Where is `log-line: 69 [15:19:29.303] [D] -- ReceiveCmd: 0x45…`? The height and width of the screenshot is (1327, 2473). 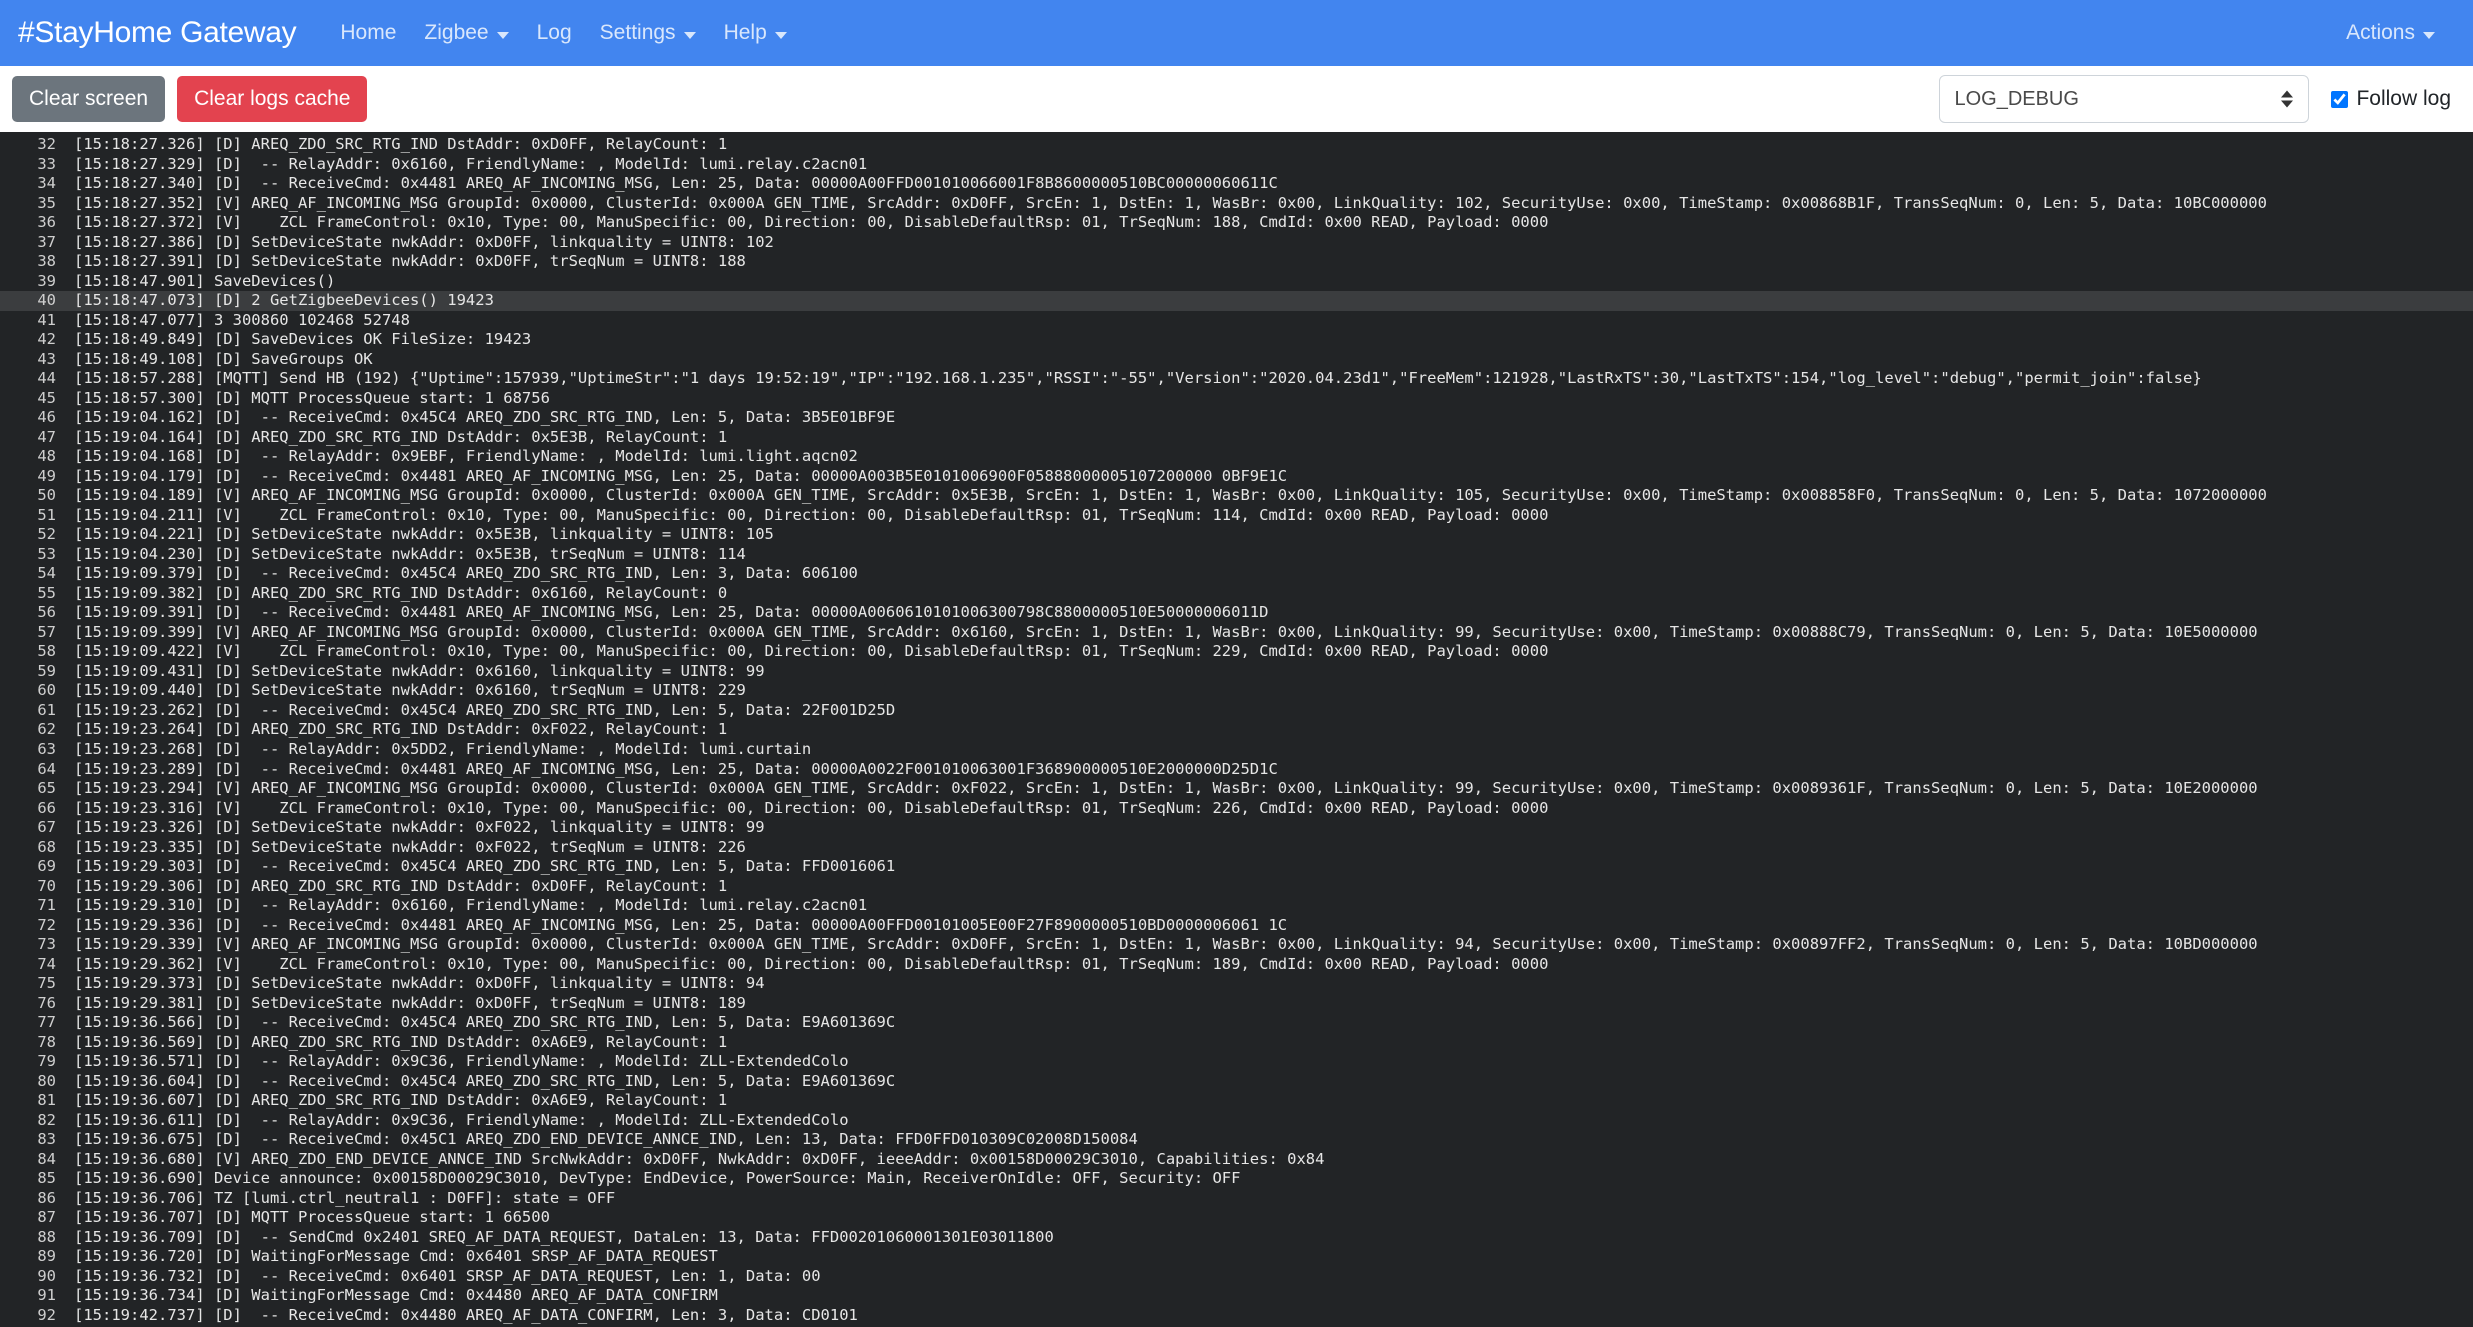 log-line: 69 [15:19:29.303] [D] -- ReceiveCmd: 0x45… is located at coordinates (1236, 867).